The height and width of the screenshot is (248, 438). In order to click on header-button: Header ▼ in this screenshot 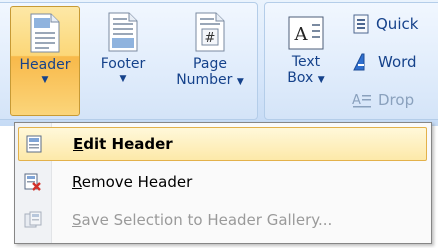, I will do `click(45, 61)`.